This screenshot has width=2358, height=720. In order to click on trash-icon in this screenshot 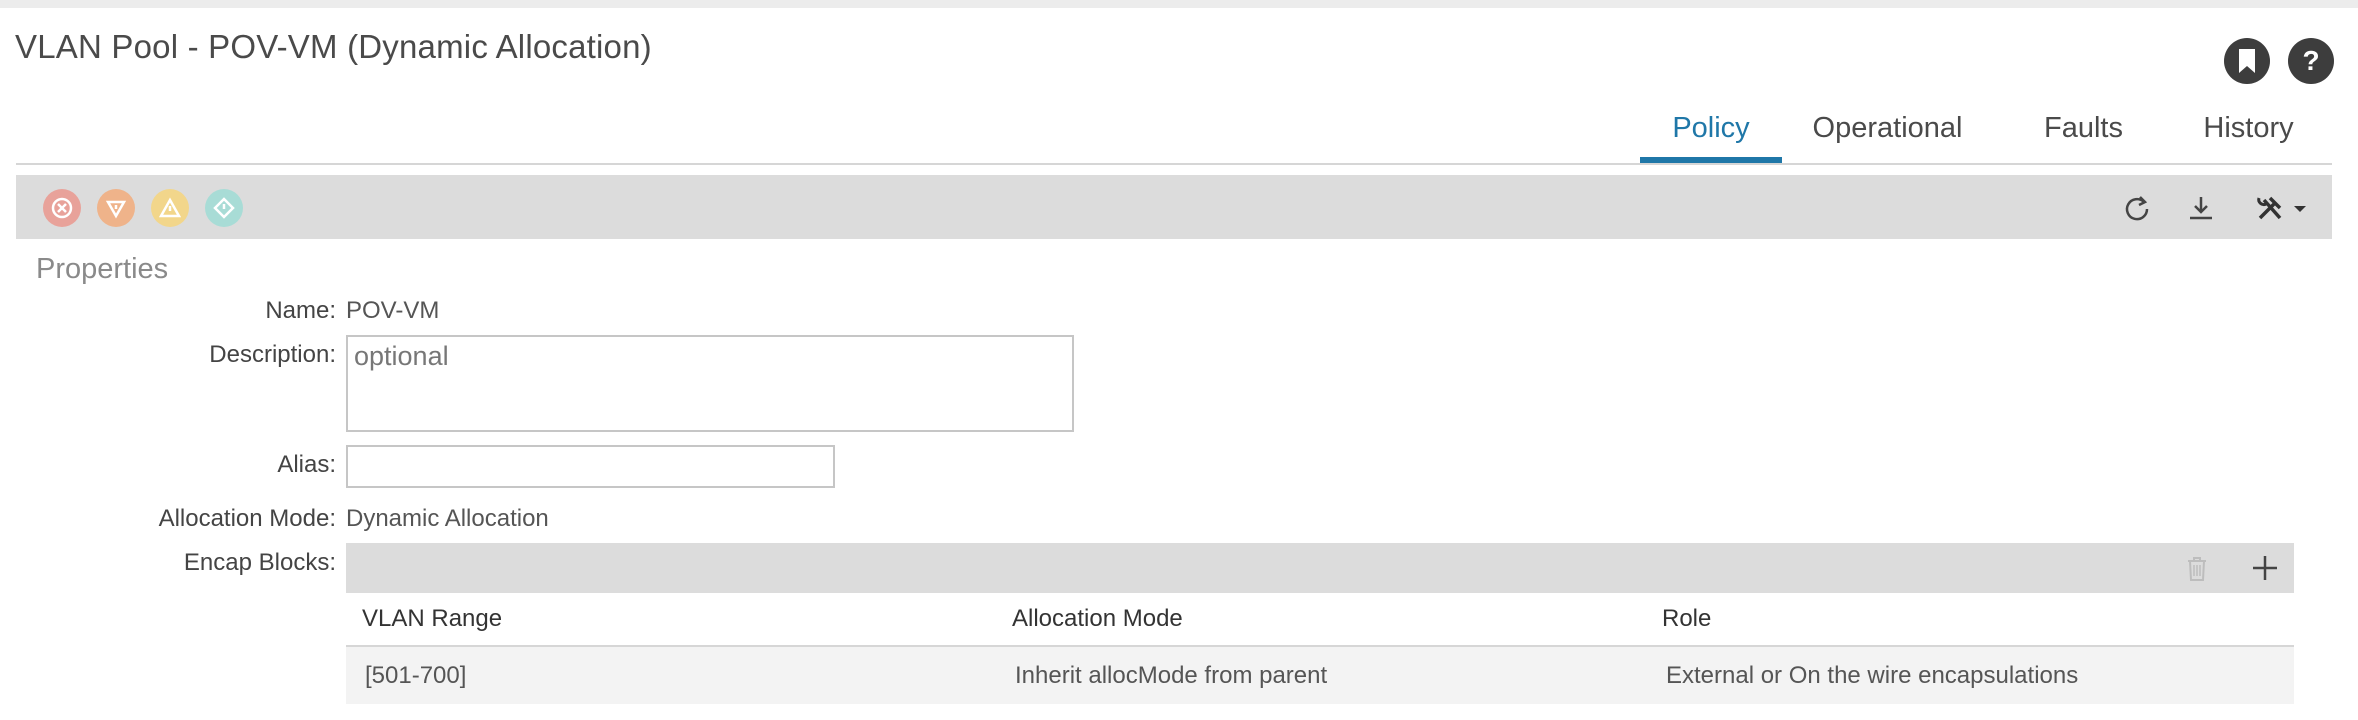, I will do `click(2197, 569)`.